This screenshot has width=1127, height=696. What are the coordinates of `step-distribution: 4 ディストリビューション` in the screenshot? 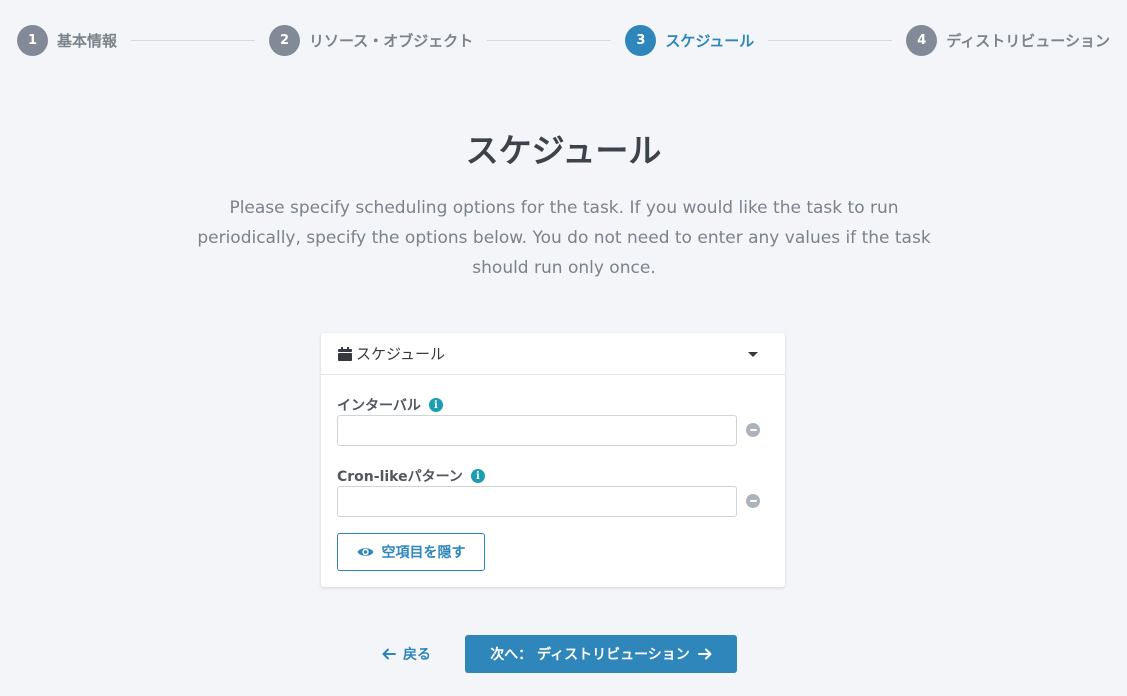 It's located at (1008, 40).